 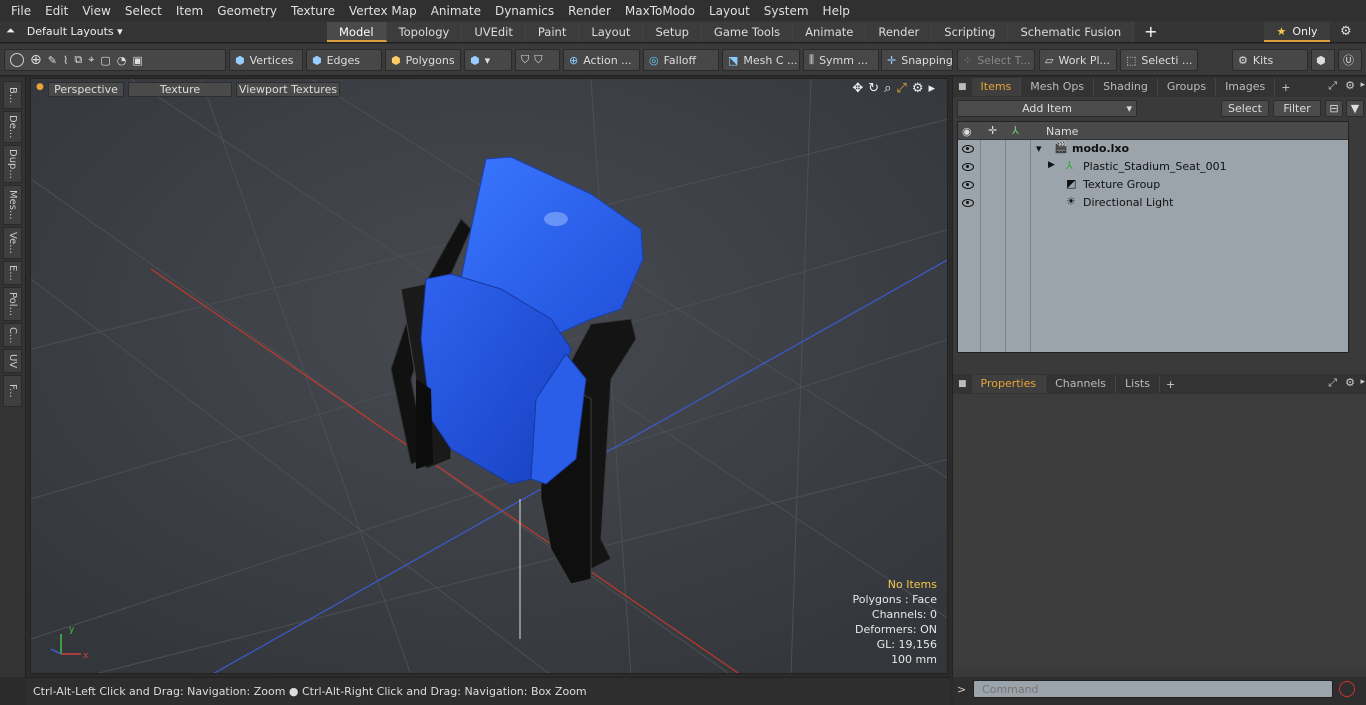 I want to click on list-item-texture-group: ◩ Texture Group, so click(x=1153, y=185).